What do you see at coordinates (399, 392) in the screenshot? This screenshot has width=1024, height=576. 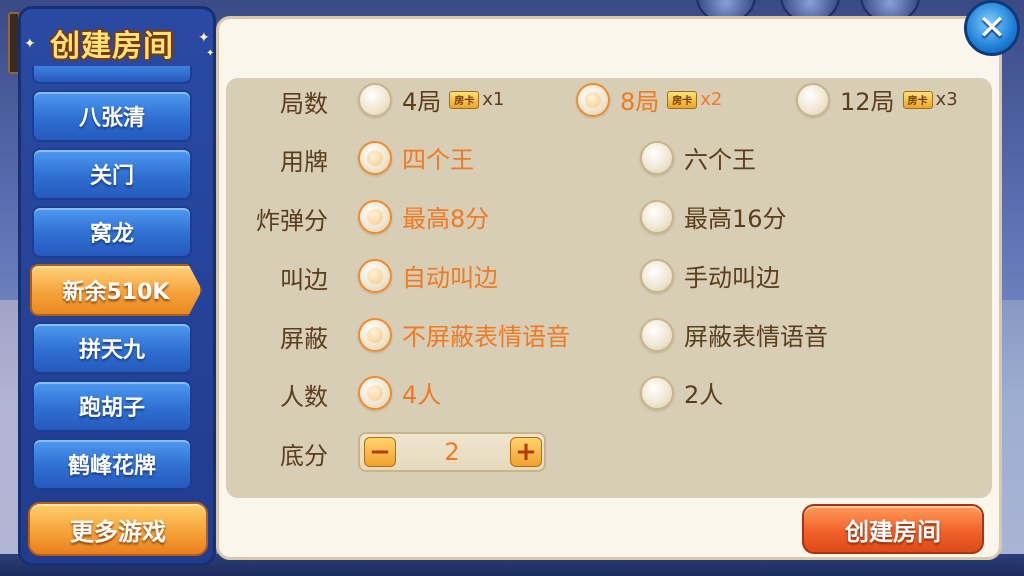 I see `players-option-4: 4人` at bounding box center [399, 392].